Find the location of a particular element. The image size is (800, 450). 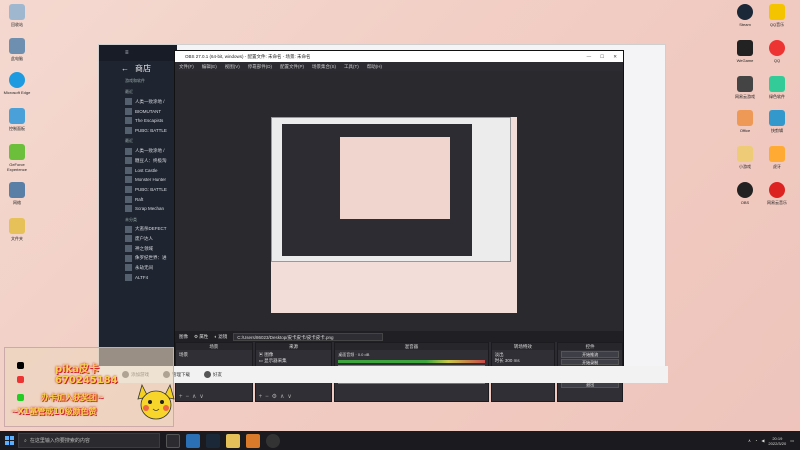

maximize-icon: ☐ is located at coordinates (602, 57).